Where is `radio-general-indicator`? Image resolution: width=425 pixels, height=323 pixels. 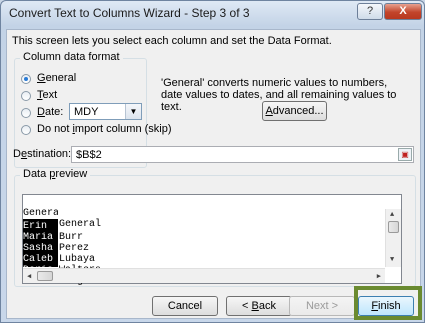 radio-general-indicator is located at coordinates (26, 79).